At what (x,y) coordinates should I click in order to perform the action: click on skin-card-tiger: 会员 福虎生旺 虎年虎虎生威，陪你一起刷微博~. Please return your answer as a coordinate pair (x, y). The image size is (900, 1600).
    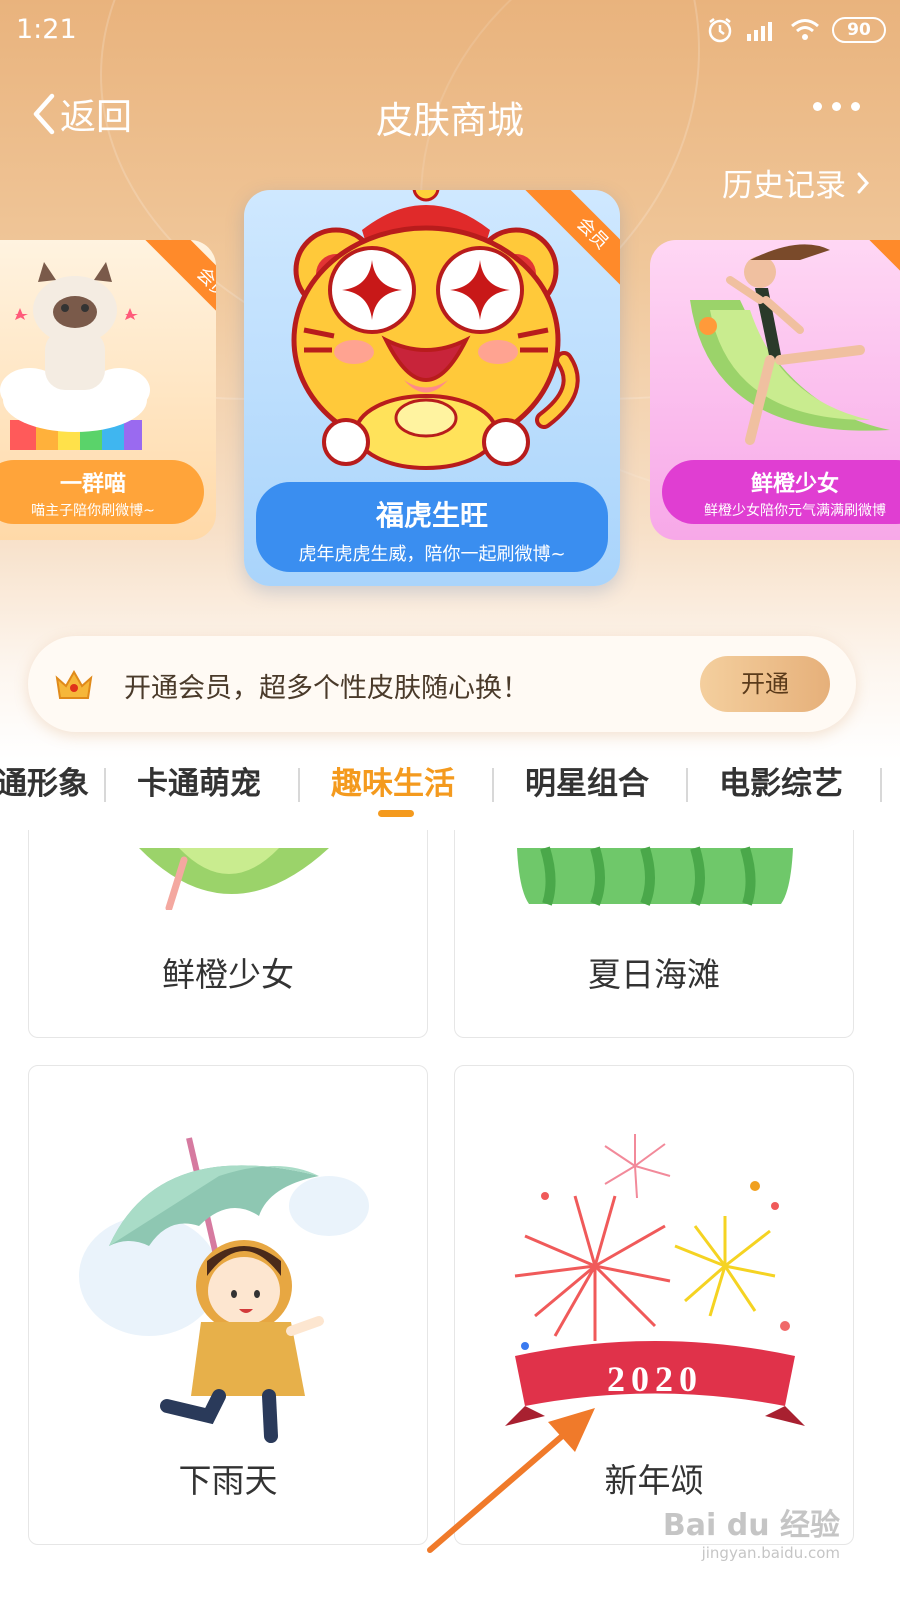
    Looking at the image, I should click on (432, 388).